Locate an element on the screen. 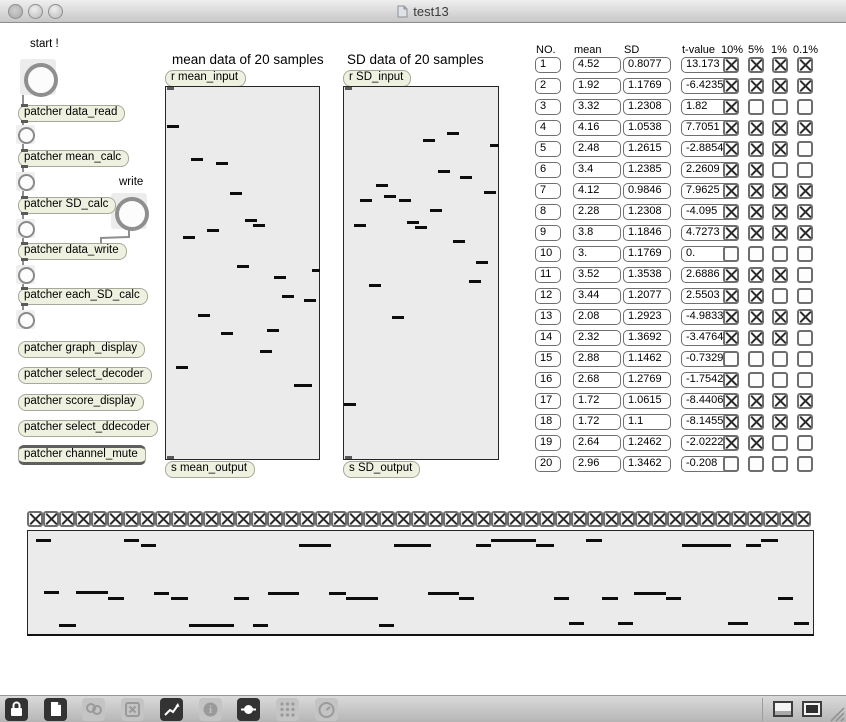 The height and width of the screenshot is (722, 846). row17-sd-box: 1.0615 is located at coordinates (647, 401).